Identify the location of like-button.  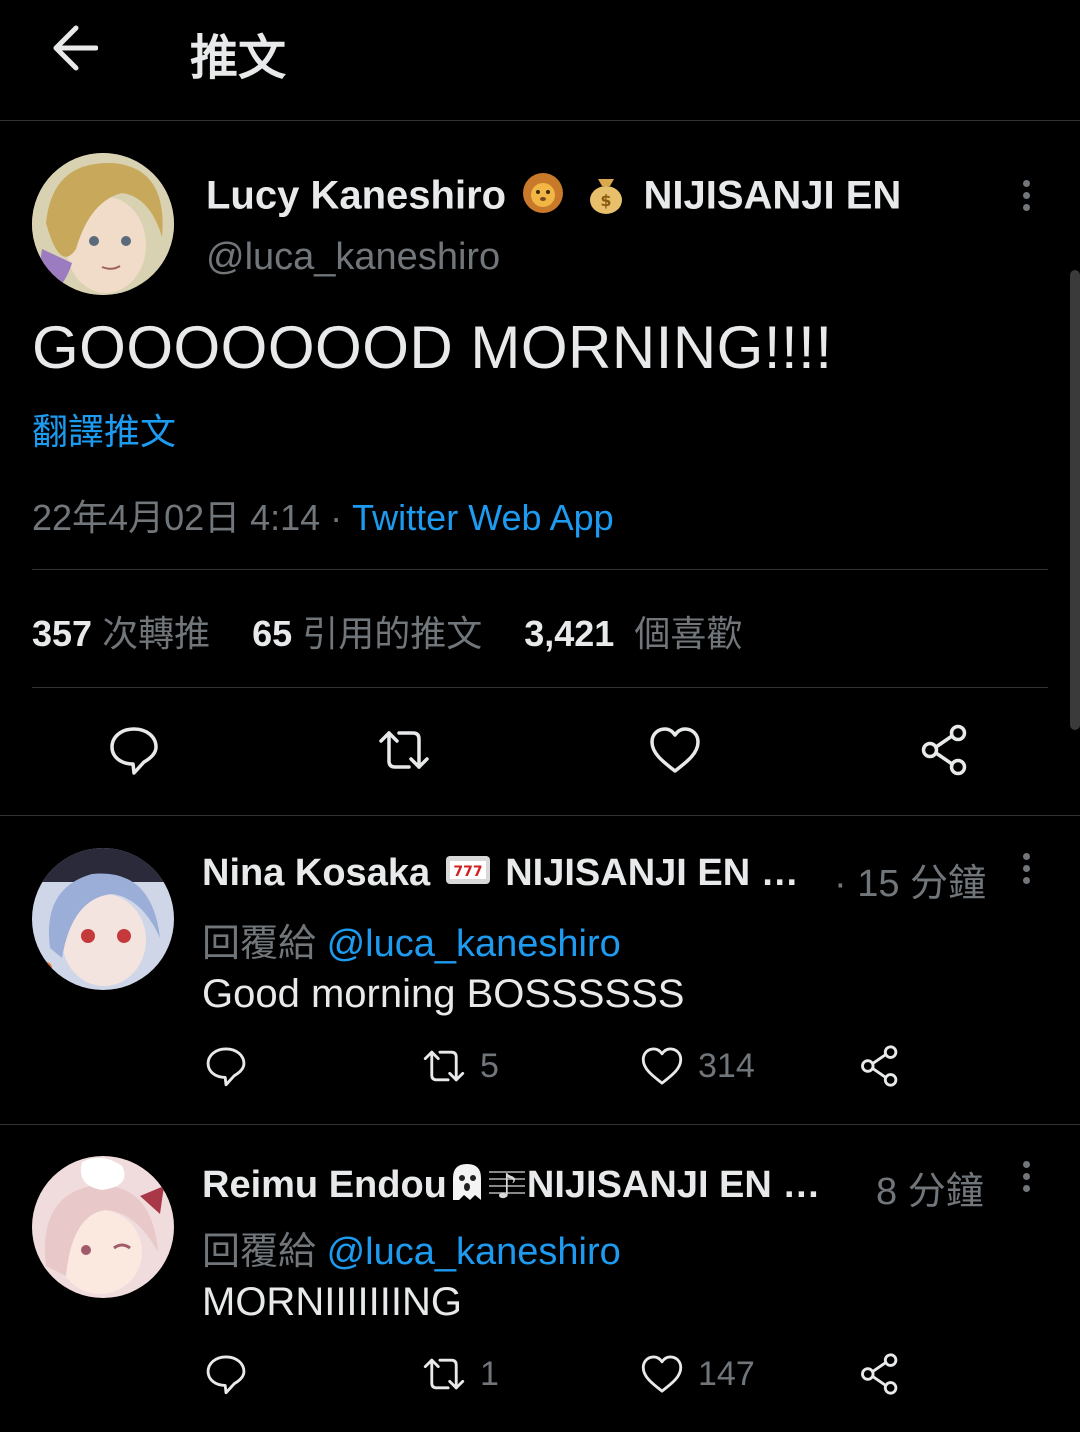
(675, 750).